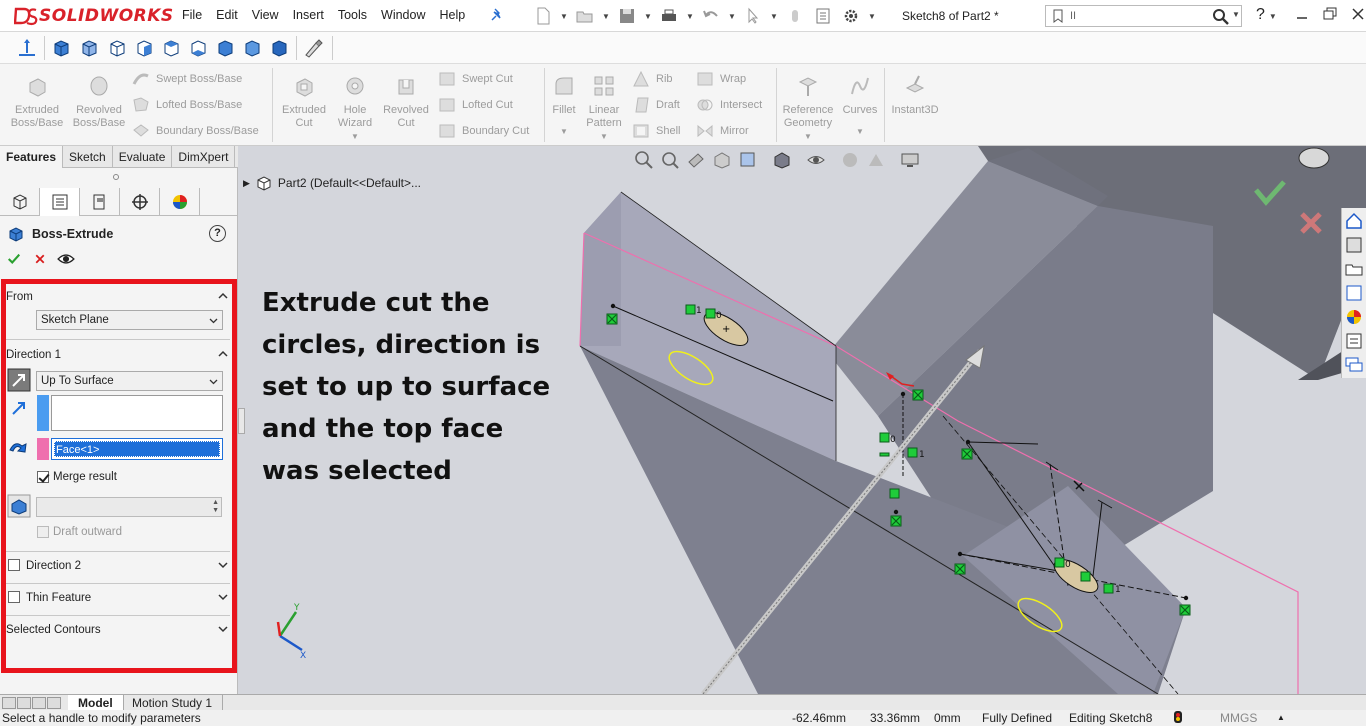 Image resolution: width=1366 pixels, height=726 pixels. I want to click on face-selection-field: Face<1>, so click(137, 449).